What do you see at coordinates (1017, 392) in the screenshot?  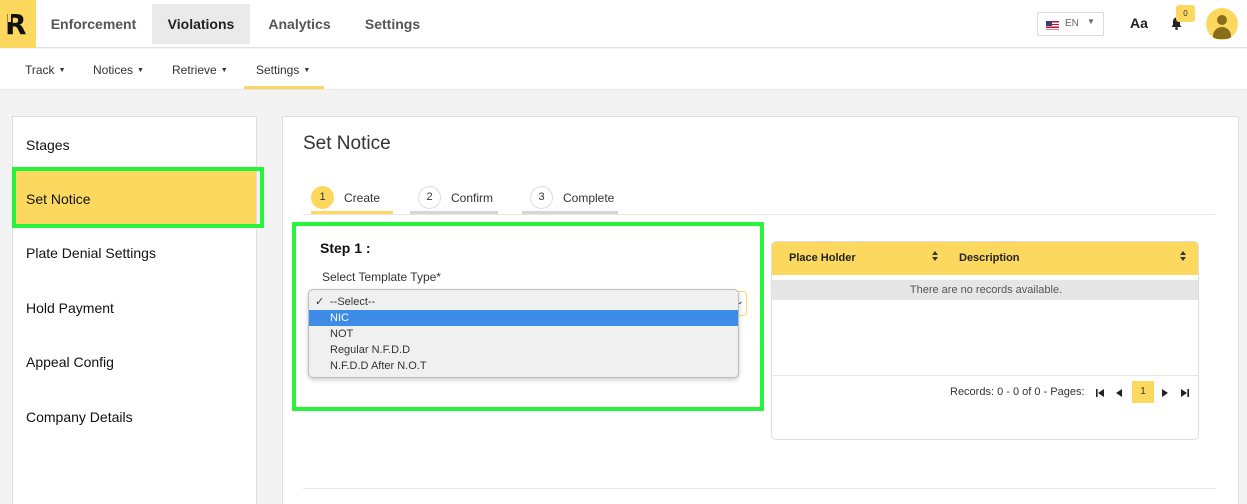 I see `pager-summary: Records: 0 - 0 of 0 - Pages:` at bounding box center [1017, 392].